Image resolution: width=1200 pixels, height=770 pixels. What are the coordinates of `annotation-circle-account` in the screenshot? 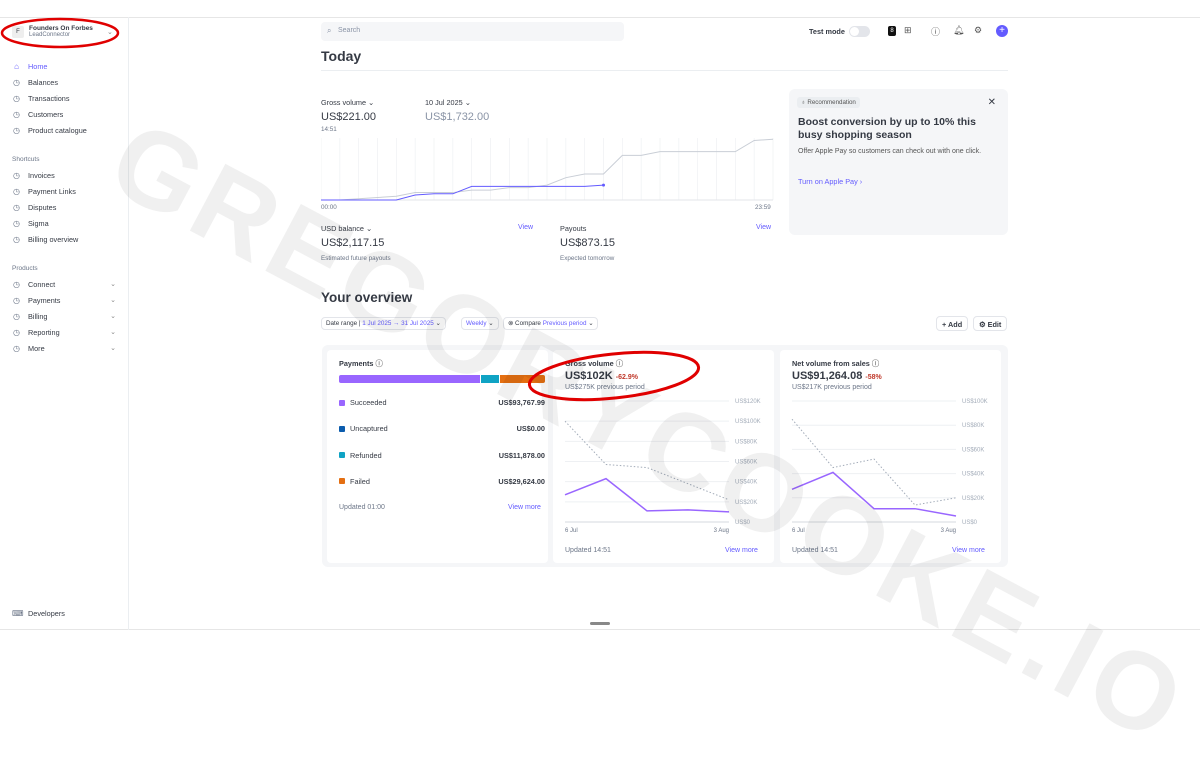 It's located at (60, 33).